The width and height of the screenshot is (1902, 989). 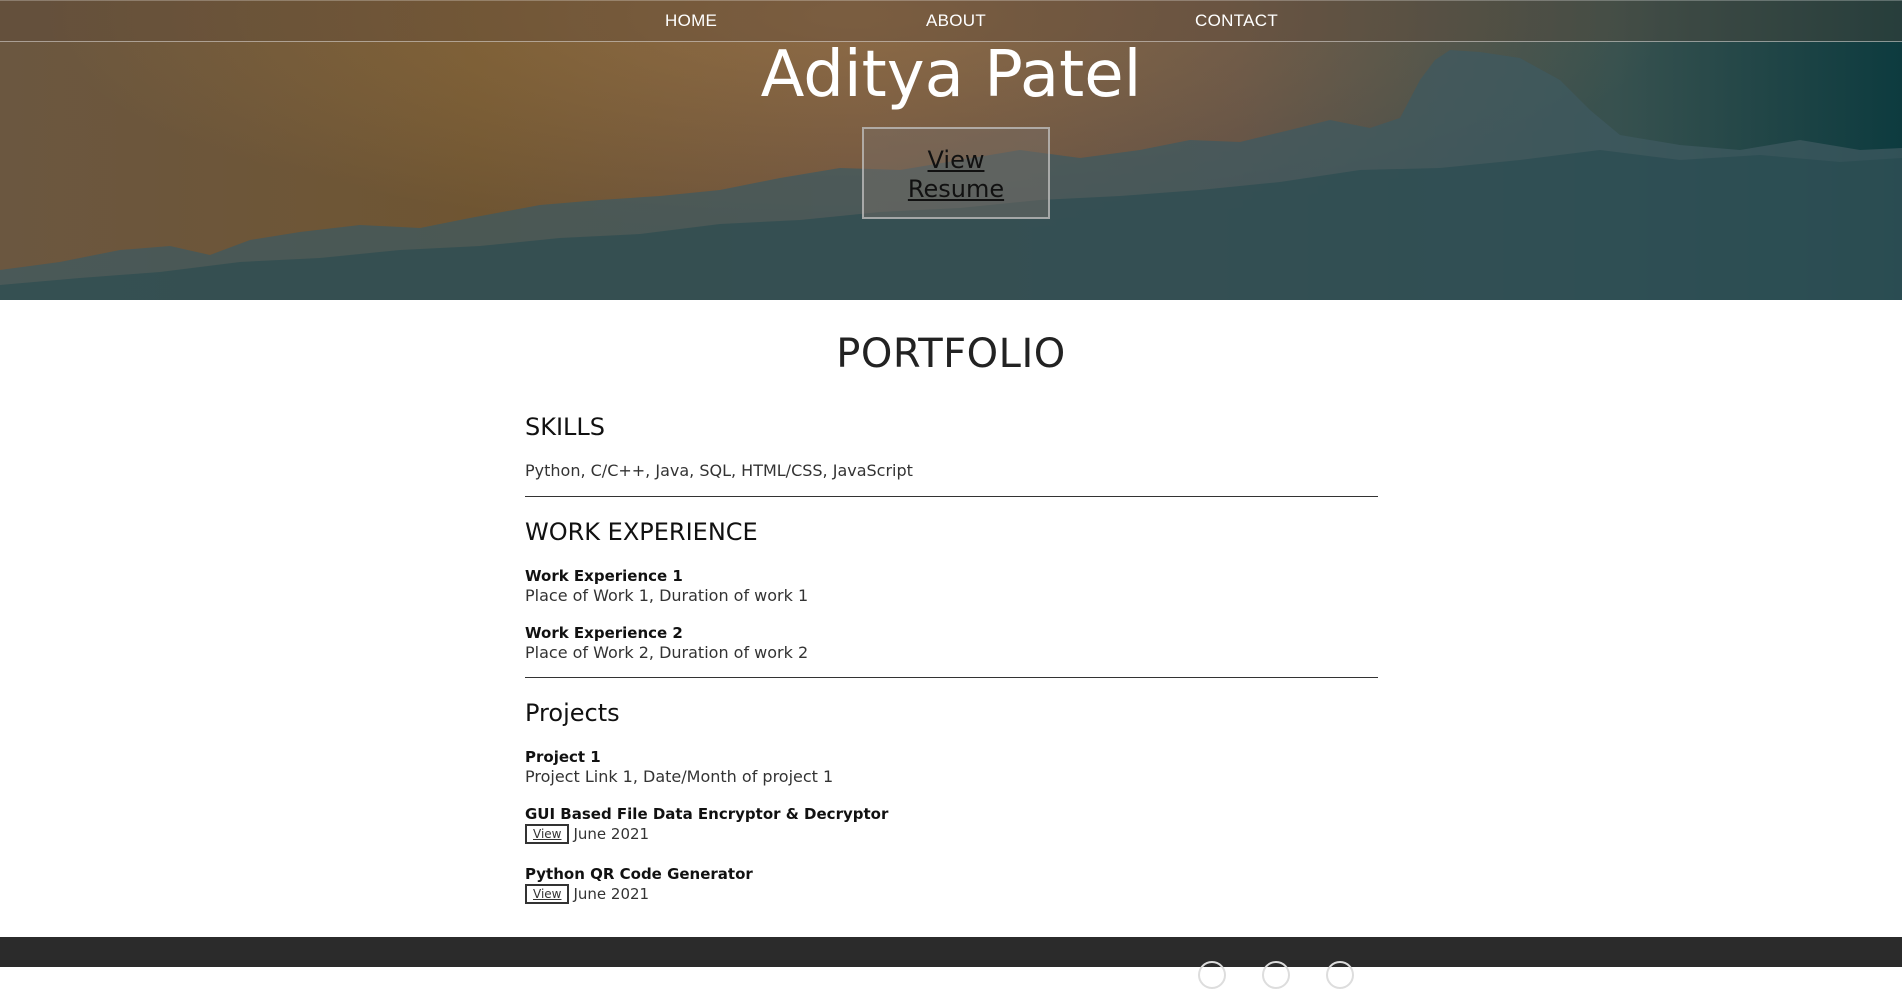 What do you see at coordinates (956, 21) in the screenshot?
I see `nav-link-about: ABOUT` at bounding box center [956, 21].